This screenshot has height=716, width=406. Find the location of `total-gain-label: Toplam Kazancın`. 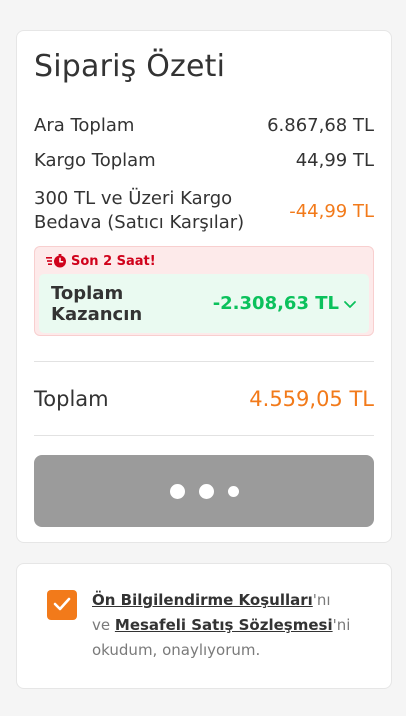

total-gain-label: Toplam Kazancın is located at coordinates (97, 303).